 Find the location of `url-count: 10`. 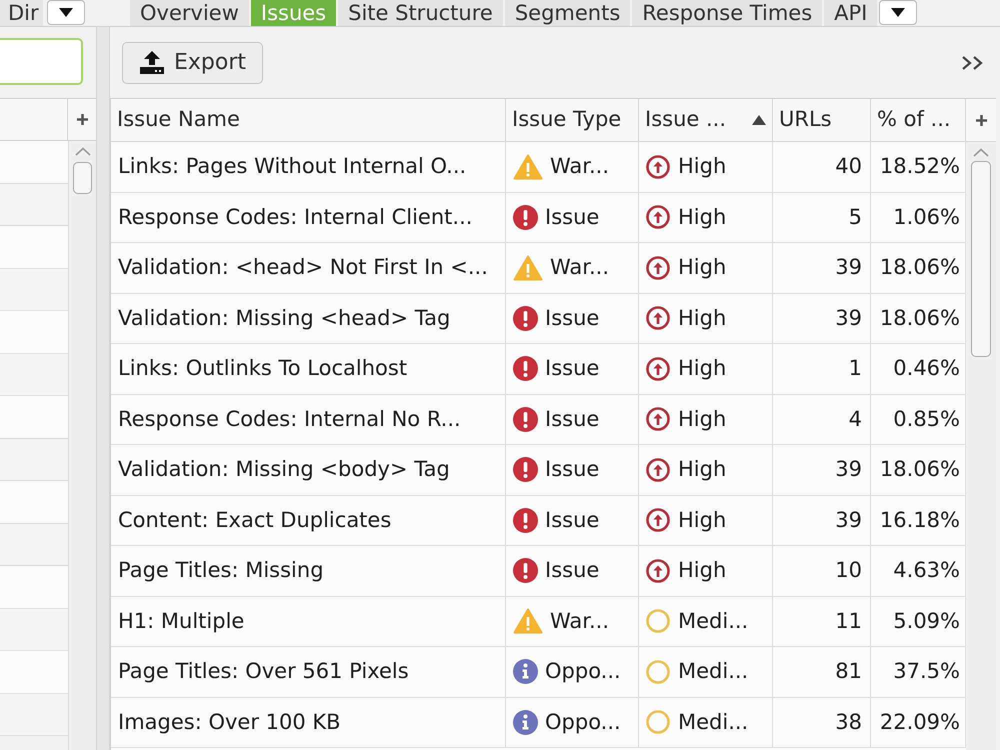

url-count: 10 is located at coordinates (848, 570).